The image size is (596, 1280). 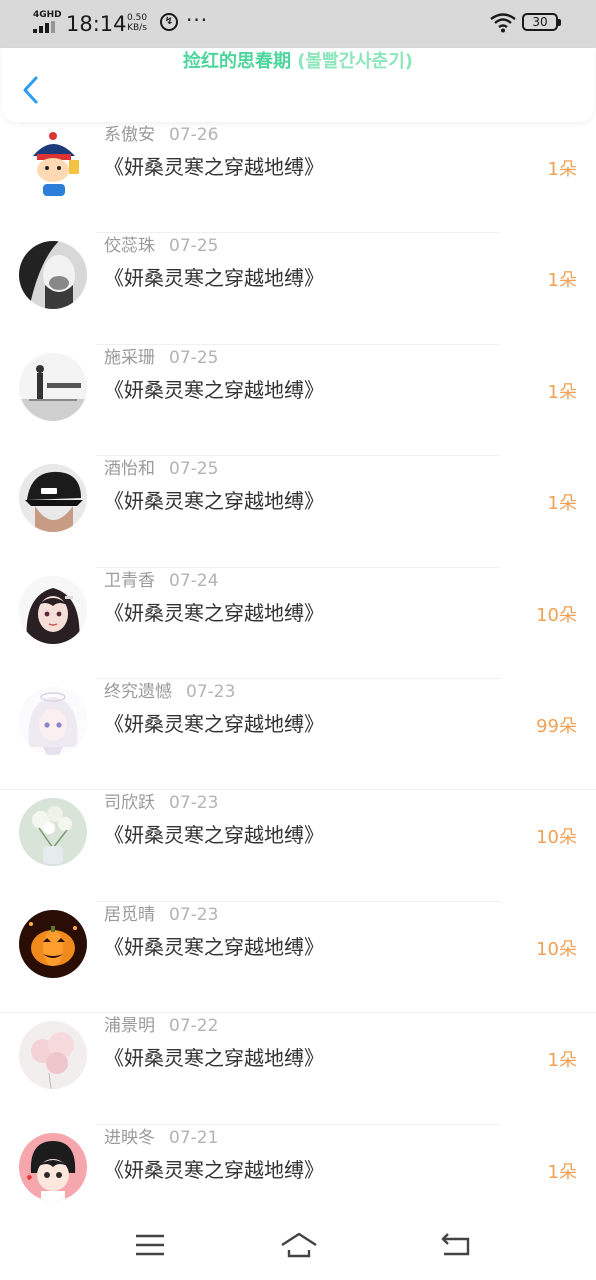 What do you see at coordinates (161, 1026) in the screenshot?
I see `user-name: 浦景明 07-22` at bounding box center [161, 1026].